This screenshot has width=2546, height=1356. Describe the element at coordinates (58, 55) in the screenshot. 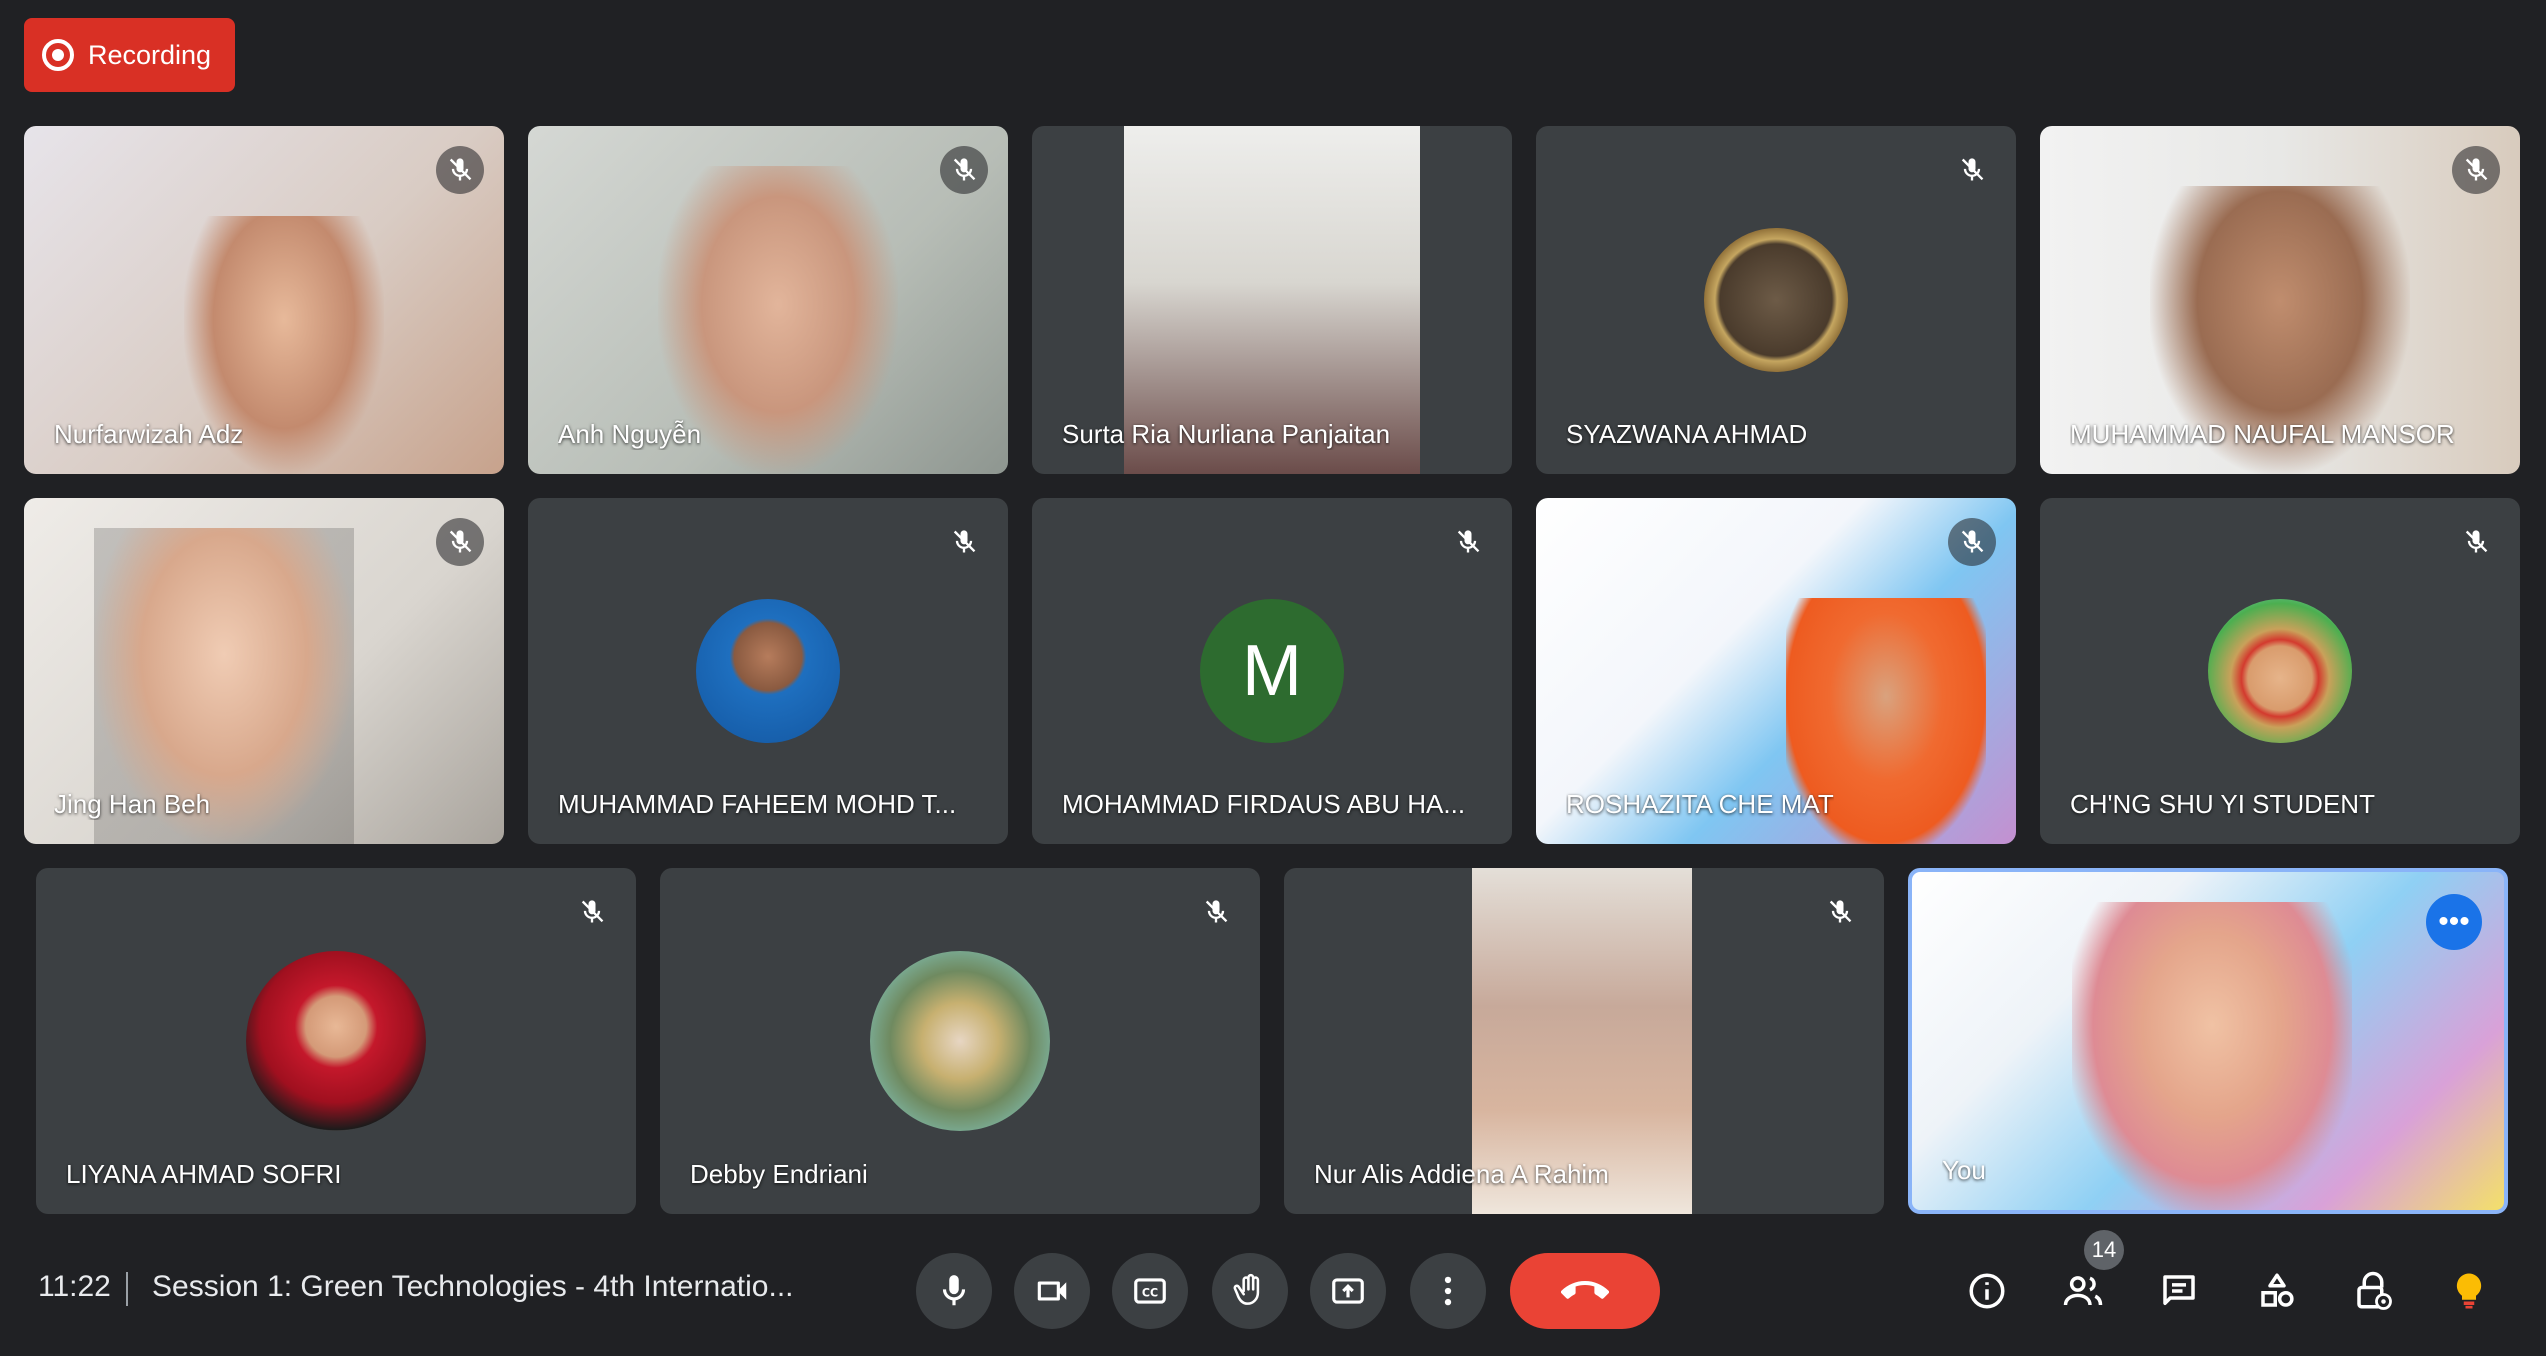

I see `record-icon` at that location.